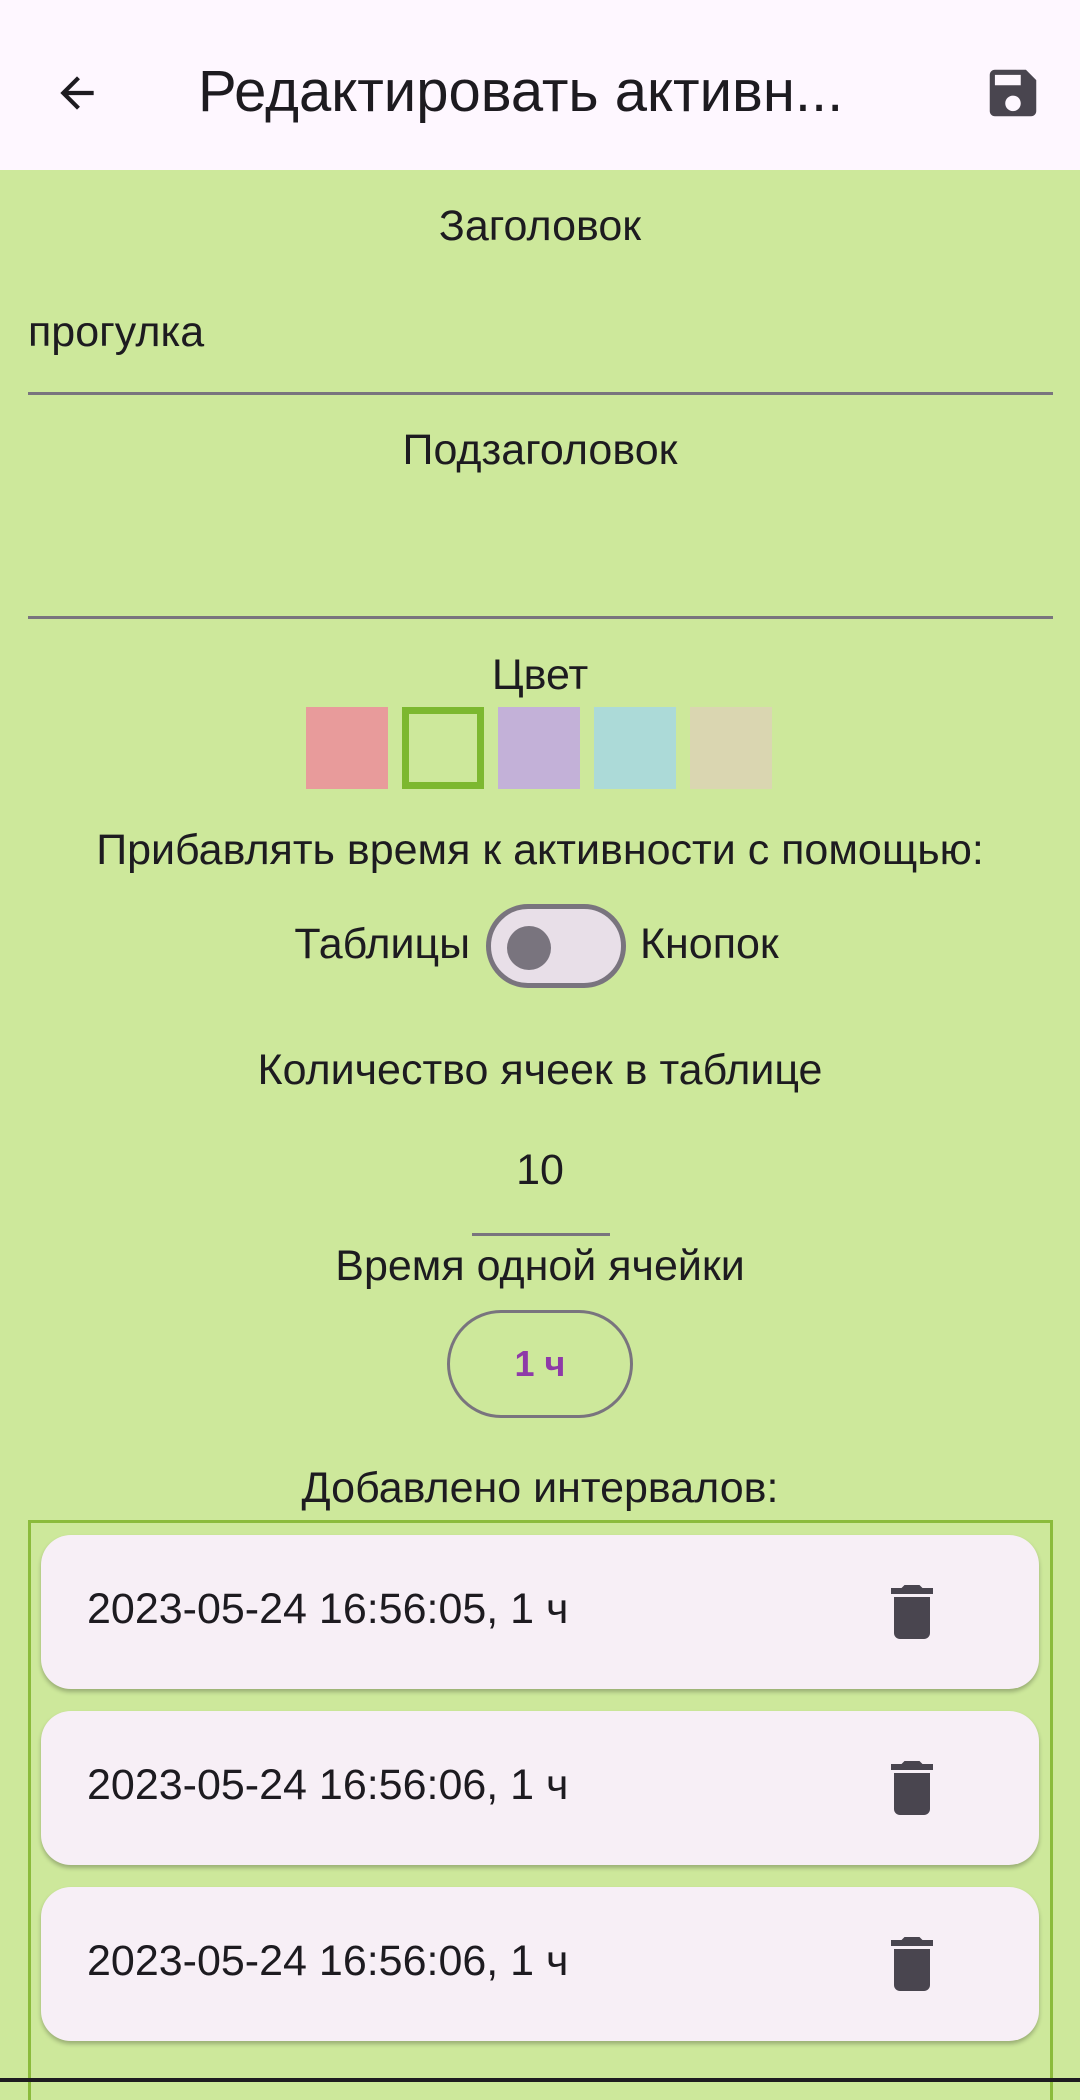 This screenshot has height=2100, width=1080. I want to click on title-input-value: прогулка, so click(116, 332).